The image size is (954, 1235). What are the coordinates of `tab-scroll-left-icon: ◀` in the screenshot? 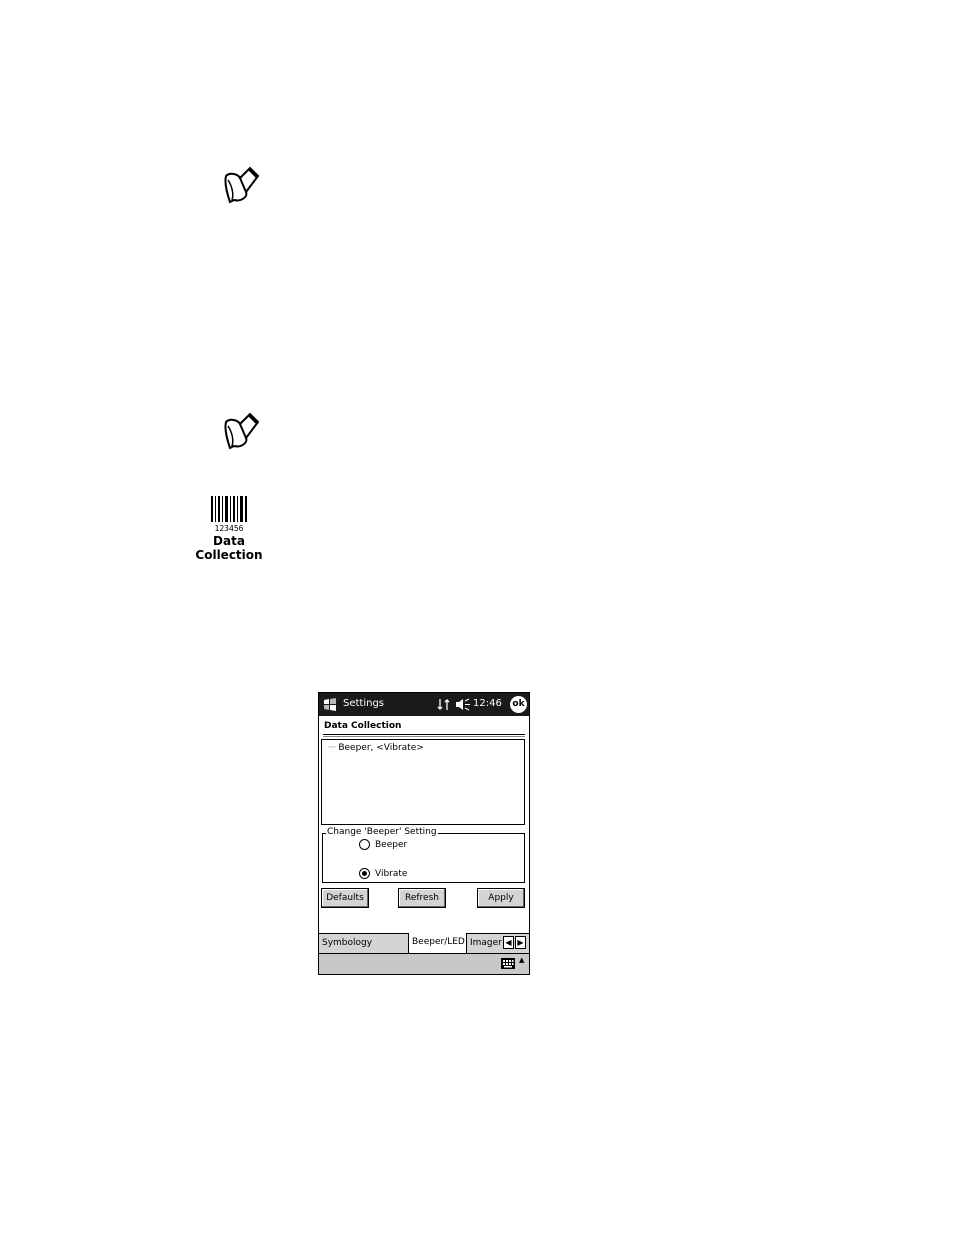 It's located at (508, 942).